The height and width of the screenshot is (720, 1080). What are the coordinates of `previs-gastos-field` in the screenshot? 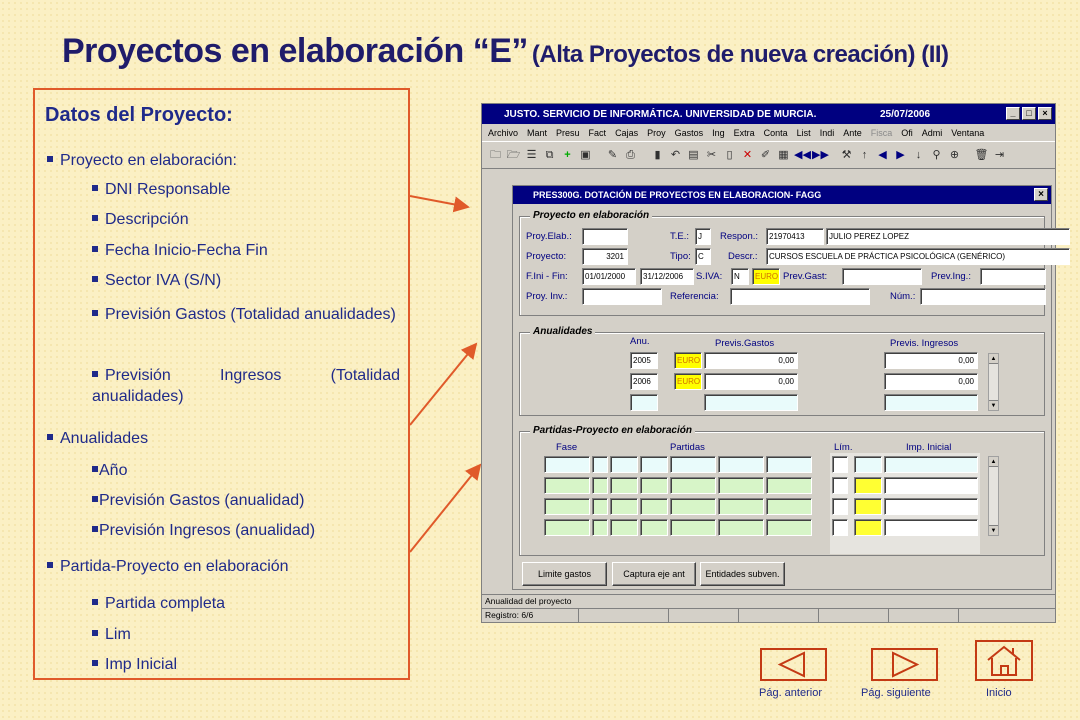 It's located at (751, 402).